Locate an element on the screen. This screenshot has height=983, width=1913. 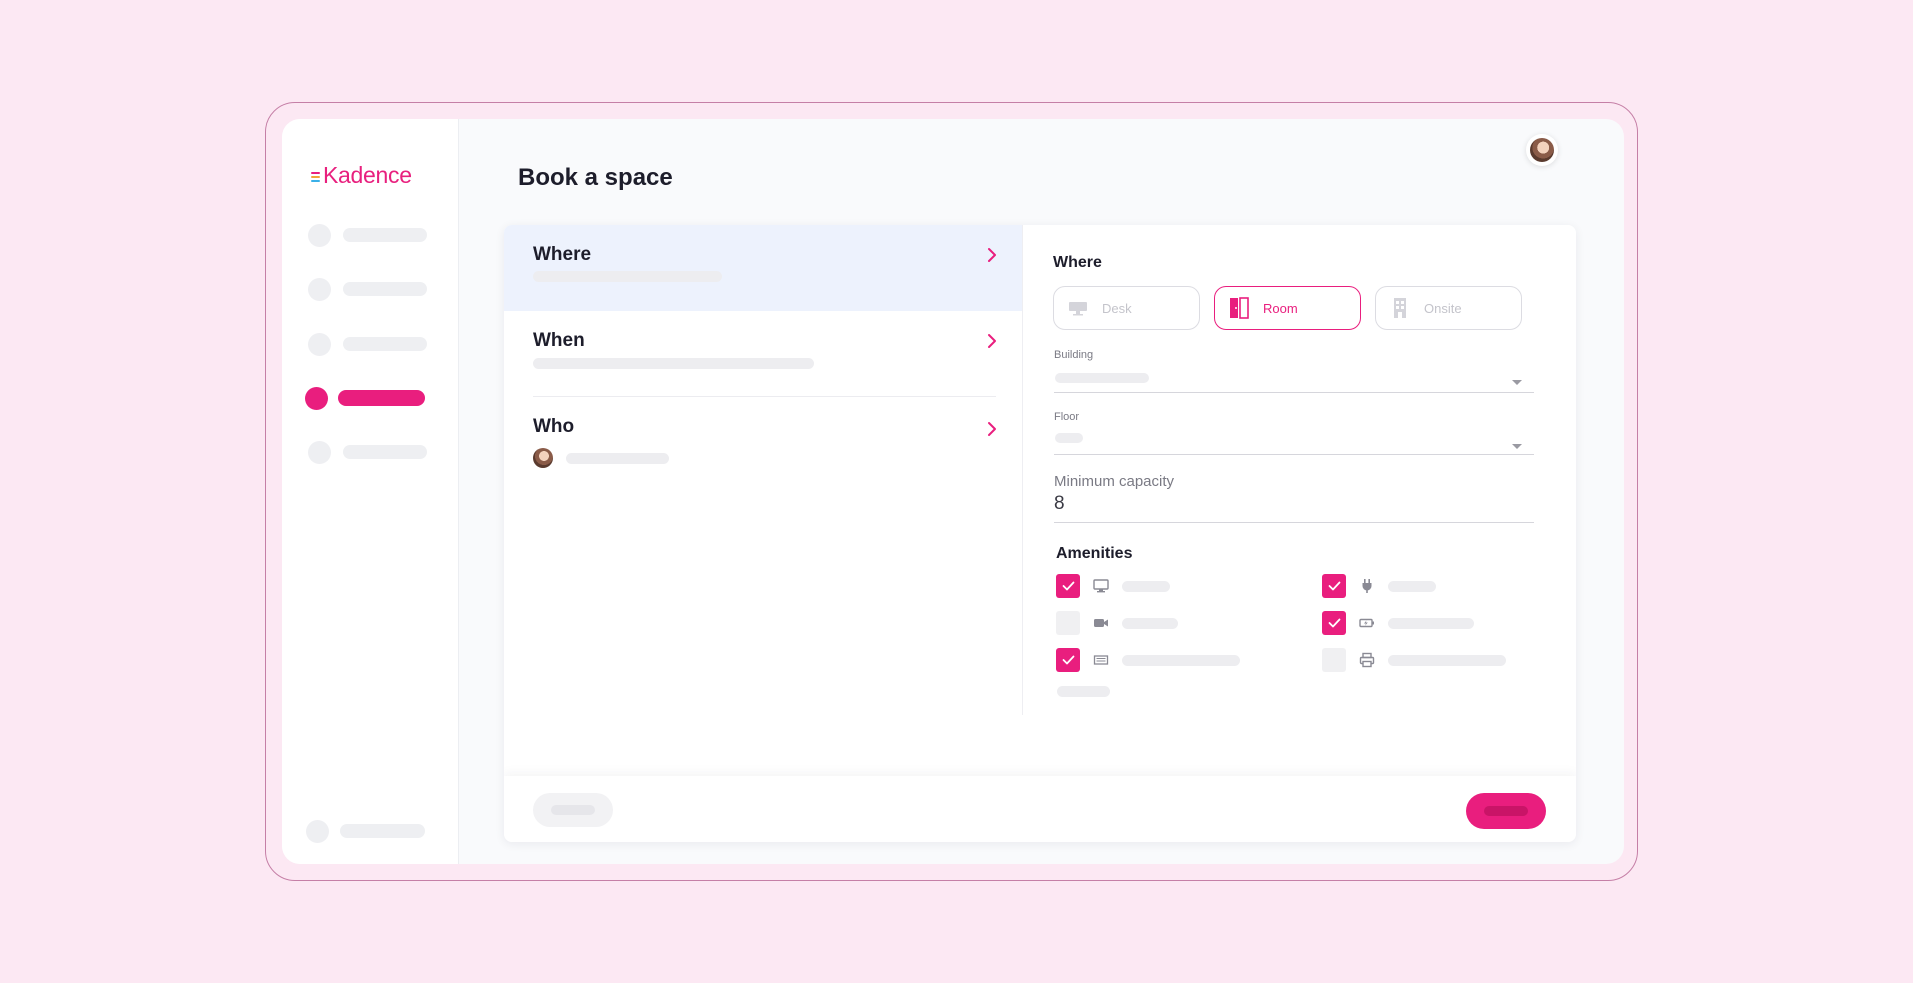
sidebar-item-bottom is located at coordinates (371, 831).